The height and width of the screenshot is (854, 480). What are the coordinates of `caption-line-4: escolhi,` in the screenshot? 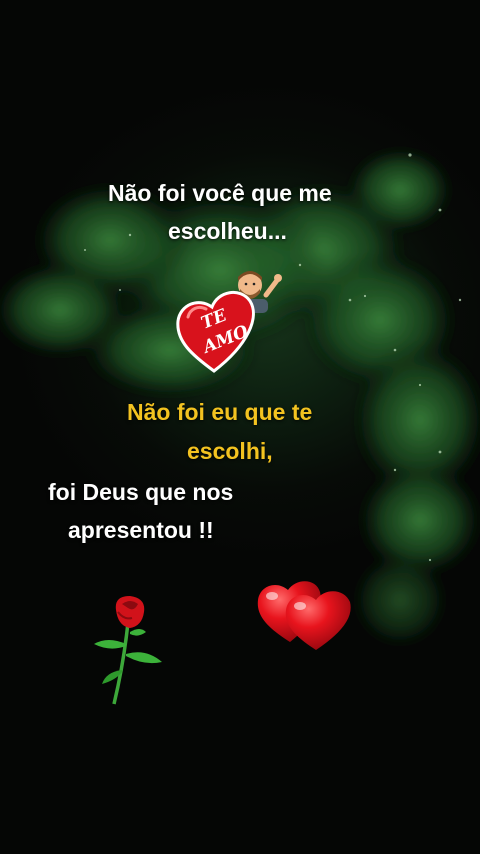 It's located at (230, 451).